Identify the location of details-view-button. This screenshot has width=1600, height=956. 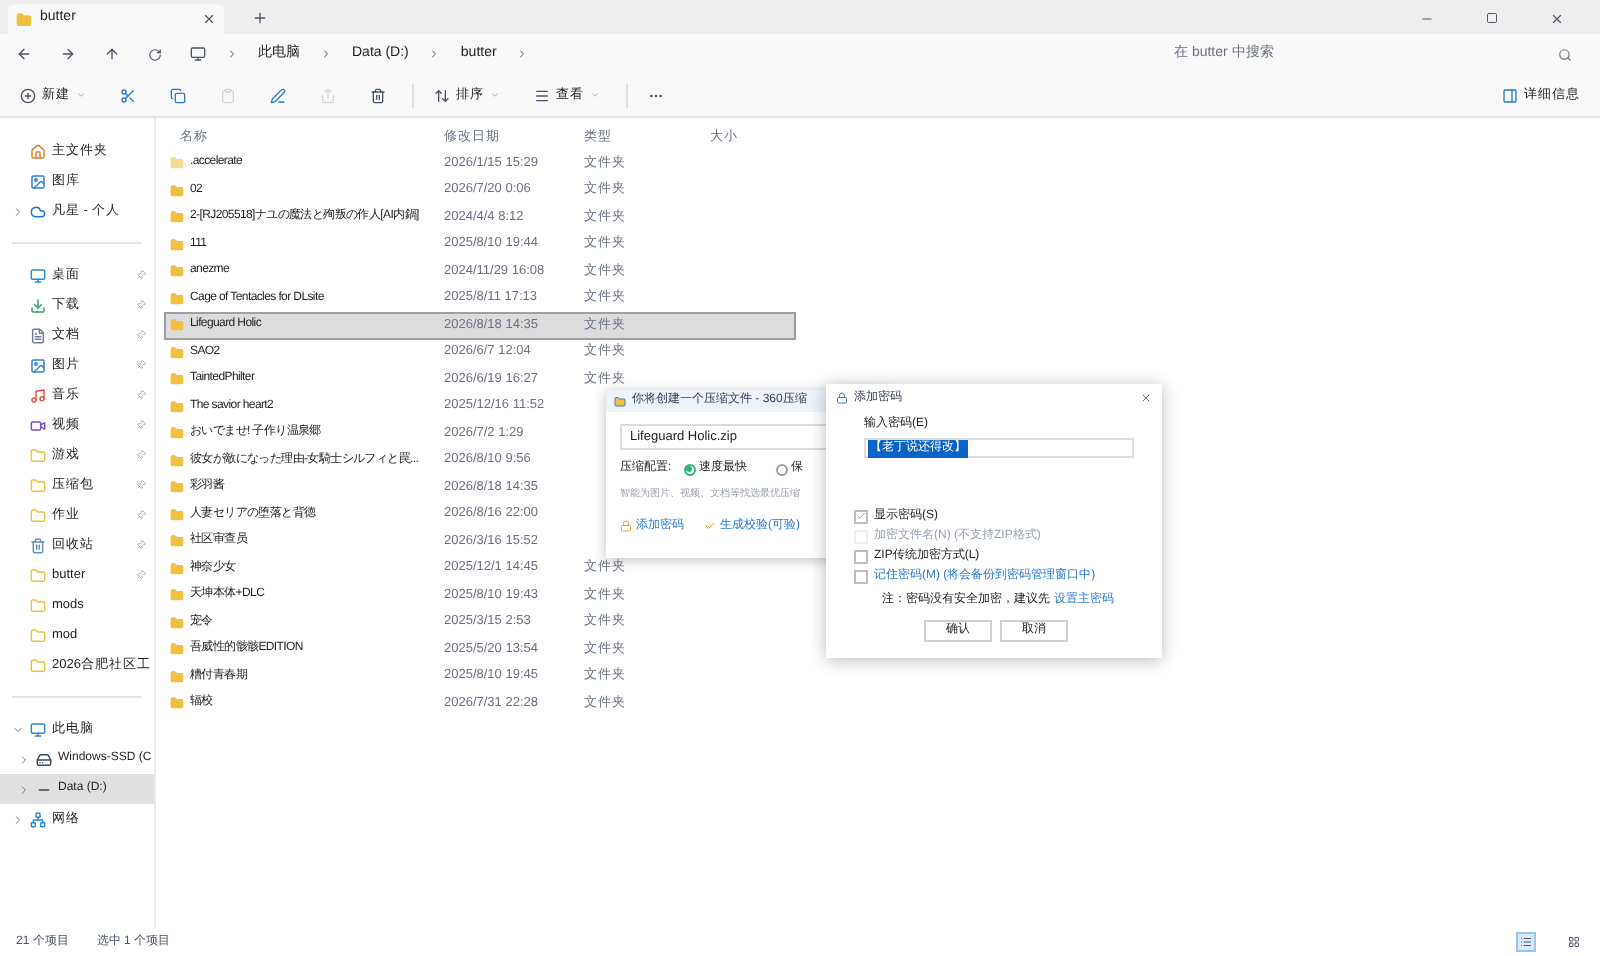
(1526, 942).